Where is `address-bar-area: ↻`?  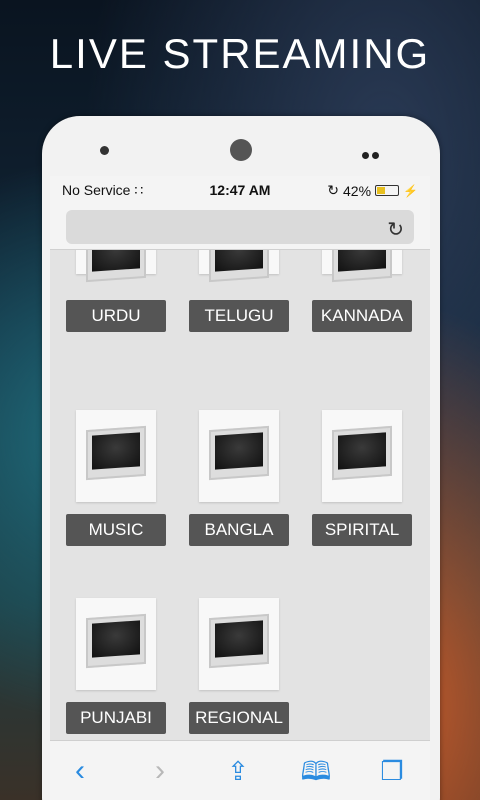 address-bar-area: ↻ is located at coordinates (240, 227).